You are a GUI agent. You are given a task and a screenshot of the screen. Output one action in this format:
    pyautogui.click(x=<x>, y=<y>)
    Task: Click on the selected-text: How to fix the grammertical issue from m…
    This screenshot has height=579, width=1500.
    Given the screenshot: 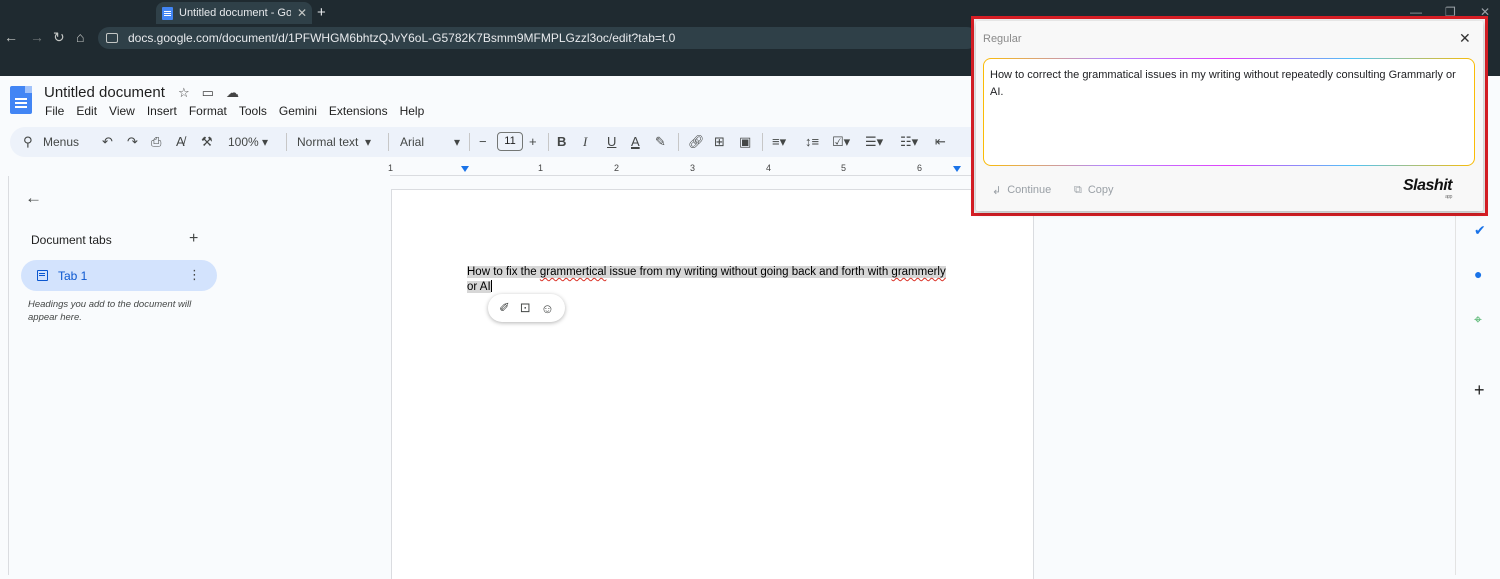 What is the action you would take?
    pyautogui.click(x=706, y=279)
    